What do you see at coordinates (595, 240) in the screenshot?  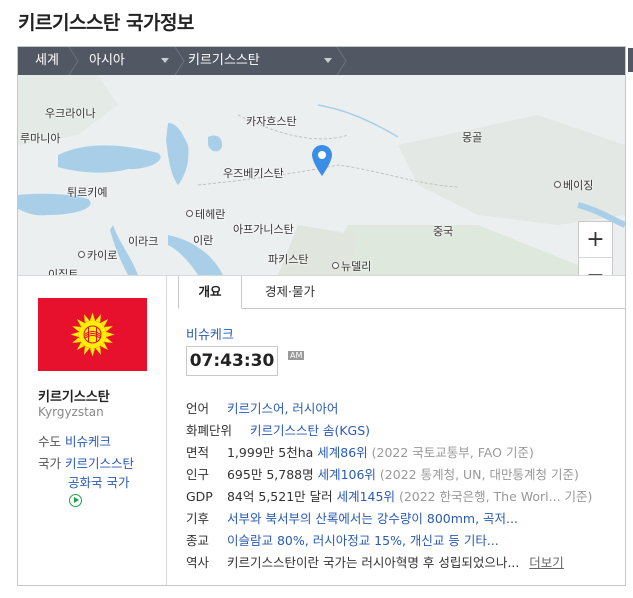 I see `zoom-in-button: +` at bounding box center [595, 240].